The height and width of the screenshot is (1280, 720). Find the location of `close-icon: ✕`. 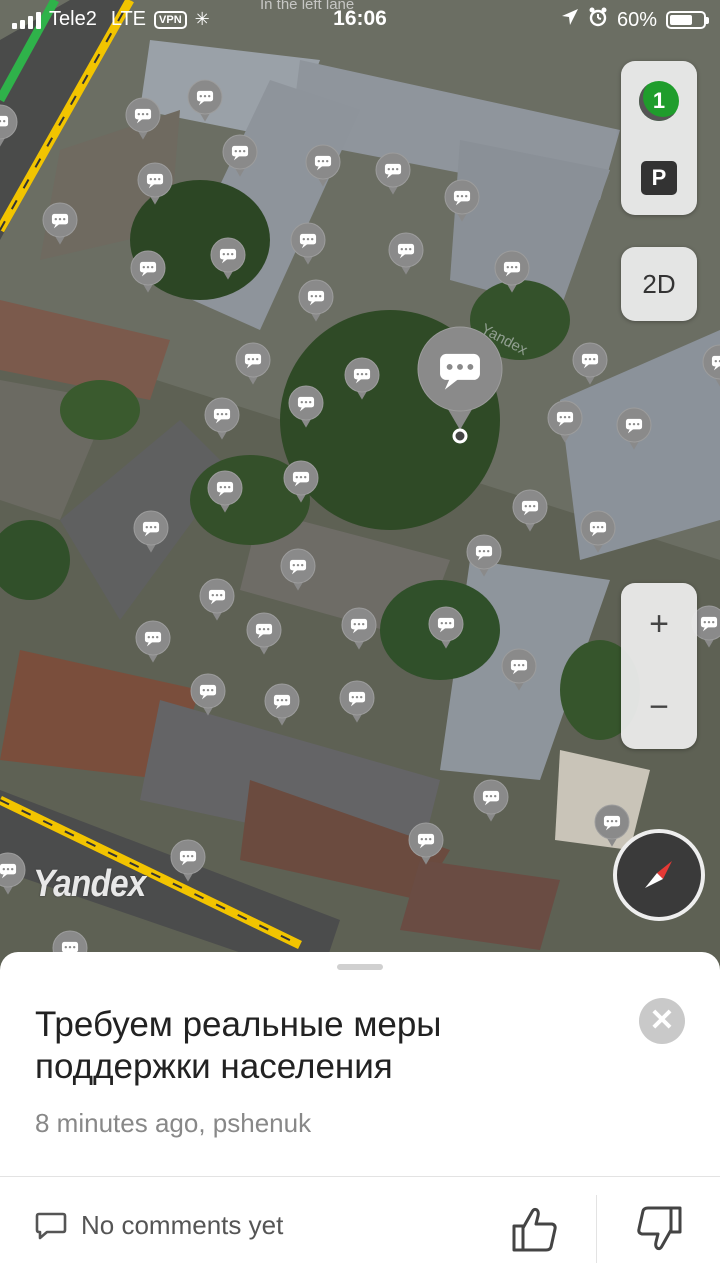

close-icon: ✕ is located at coordinates (662, 1020).